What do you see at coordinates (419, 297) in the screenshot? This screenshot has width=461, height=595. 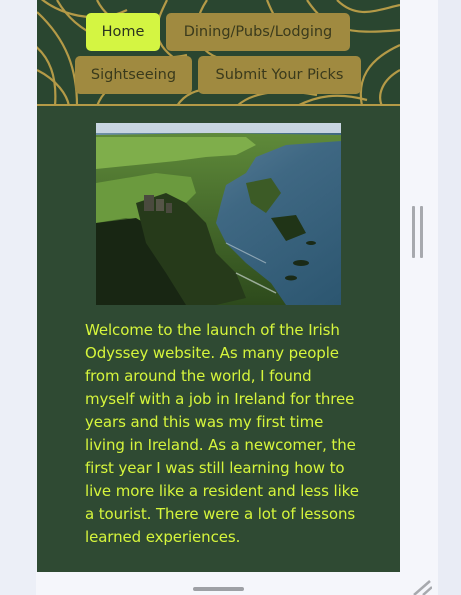 I see `side-panel` at bounding box center [419, 297].